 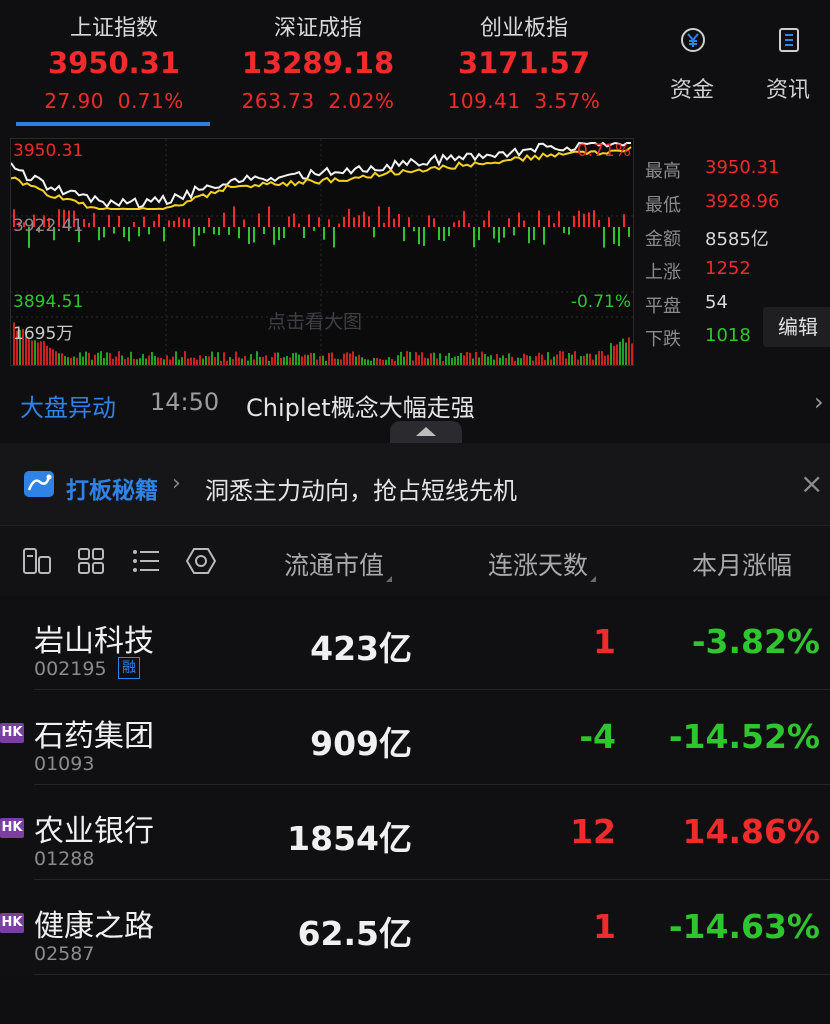 I want to click on close-icon: ×, so click(x=811, y=483).